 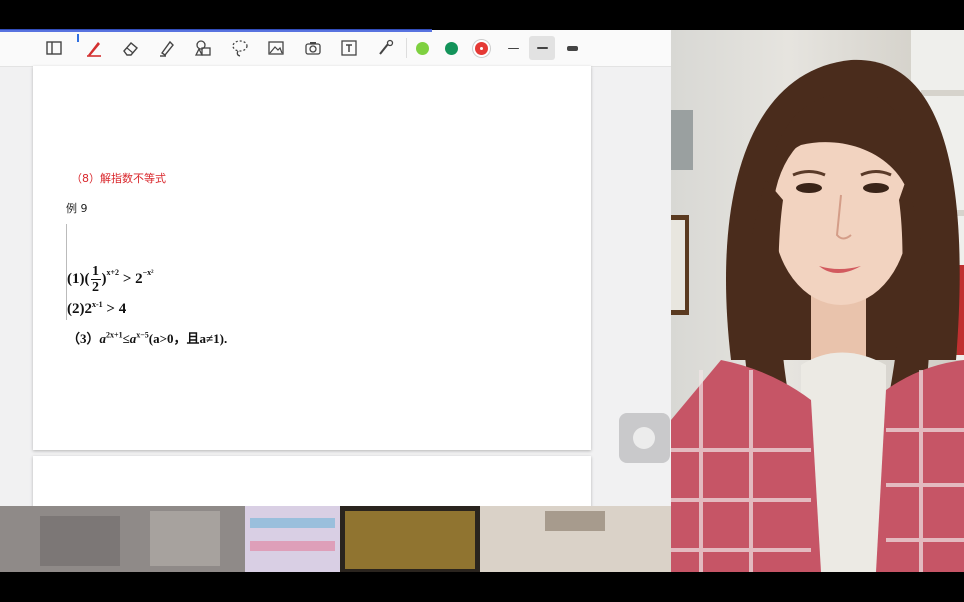 What do you see at coordinates (131, 278) in the screenshot?
I see `problem-1-relation: > 2` at bounding box center [131, 278].